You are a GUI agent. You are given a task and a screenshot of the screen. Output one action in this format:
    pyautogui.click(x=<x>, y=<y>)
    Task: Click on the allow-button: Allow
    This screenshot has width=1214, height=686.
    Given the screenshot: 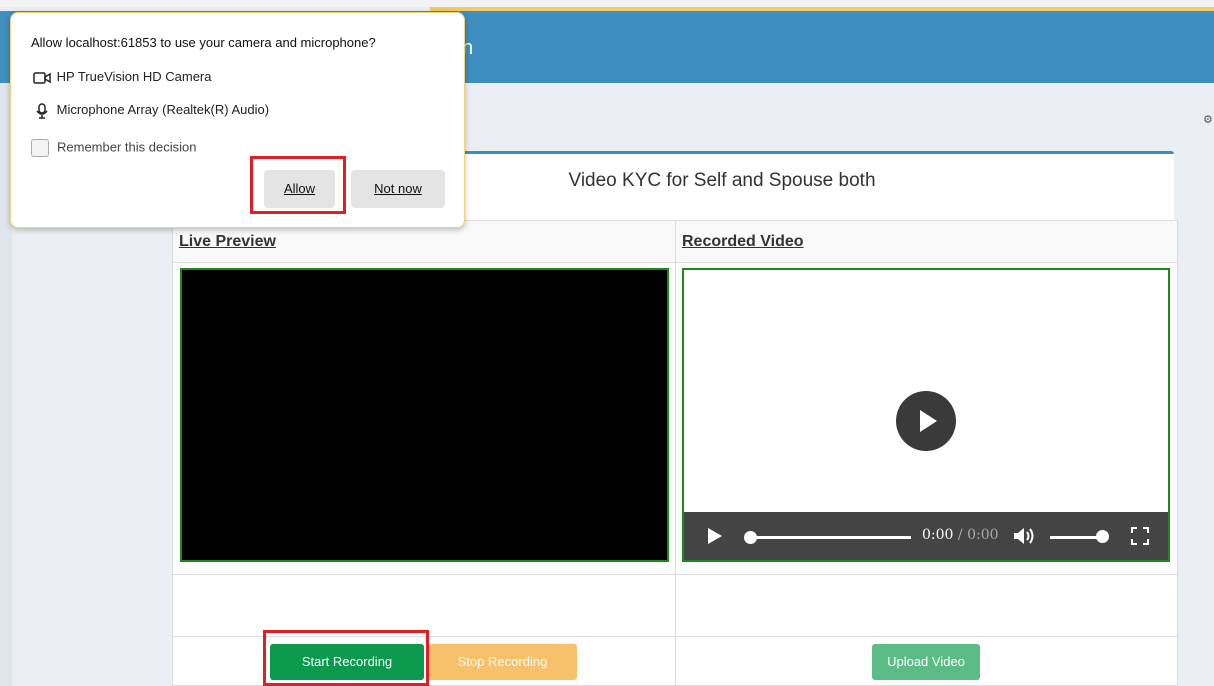 What is the action you would take?
    pyautogui.click(x=299, y=189)
    